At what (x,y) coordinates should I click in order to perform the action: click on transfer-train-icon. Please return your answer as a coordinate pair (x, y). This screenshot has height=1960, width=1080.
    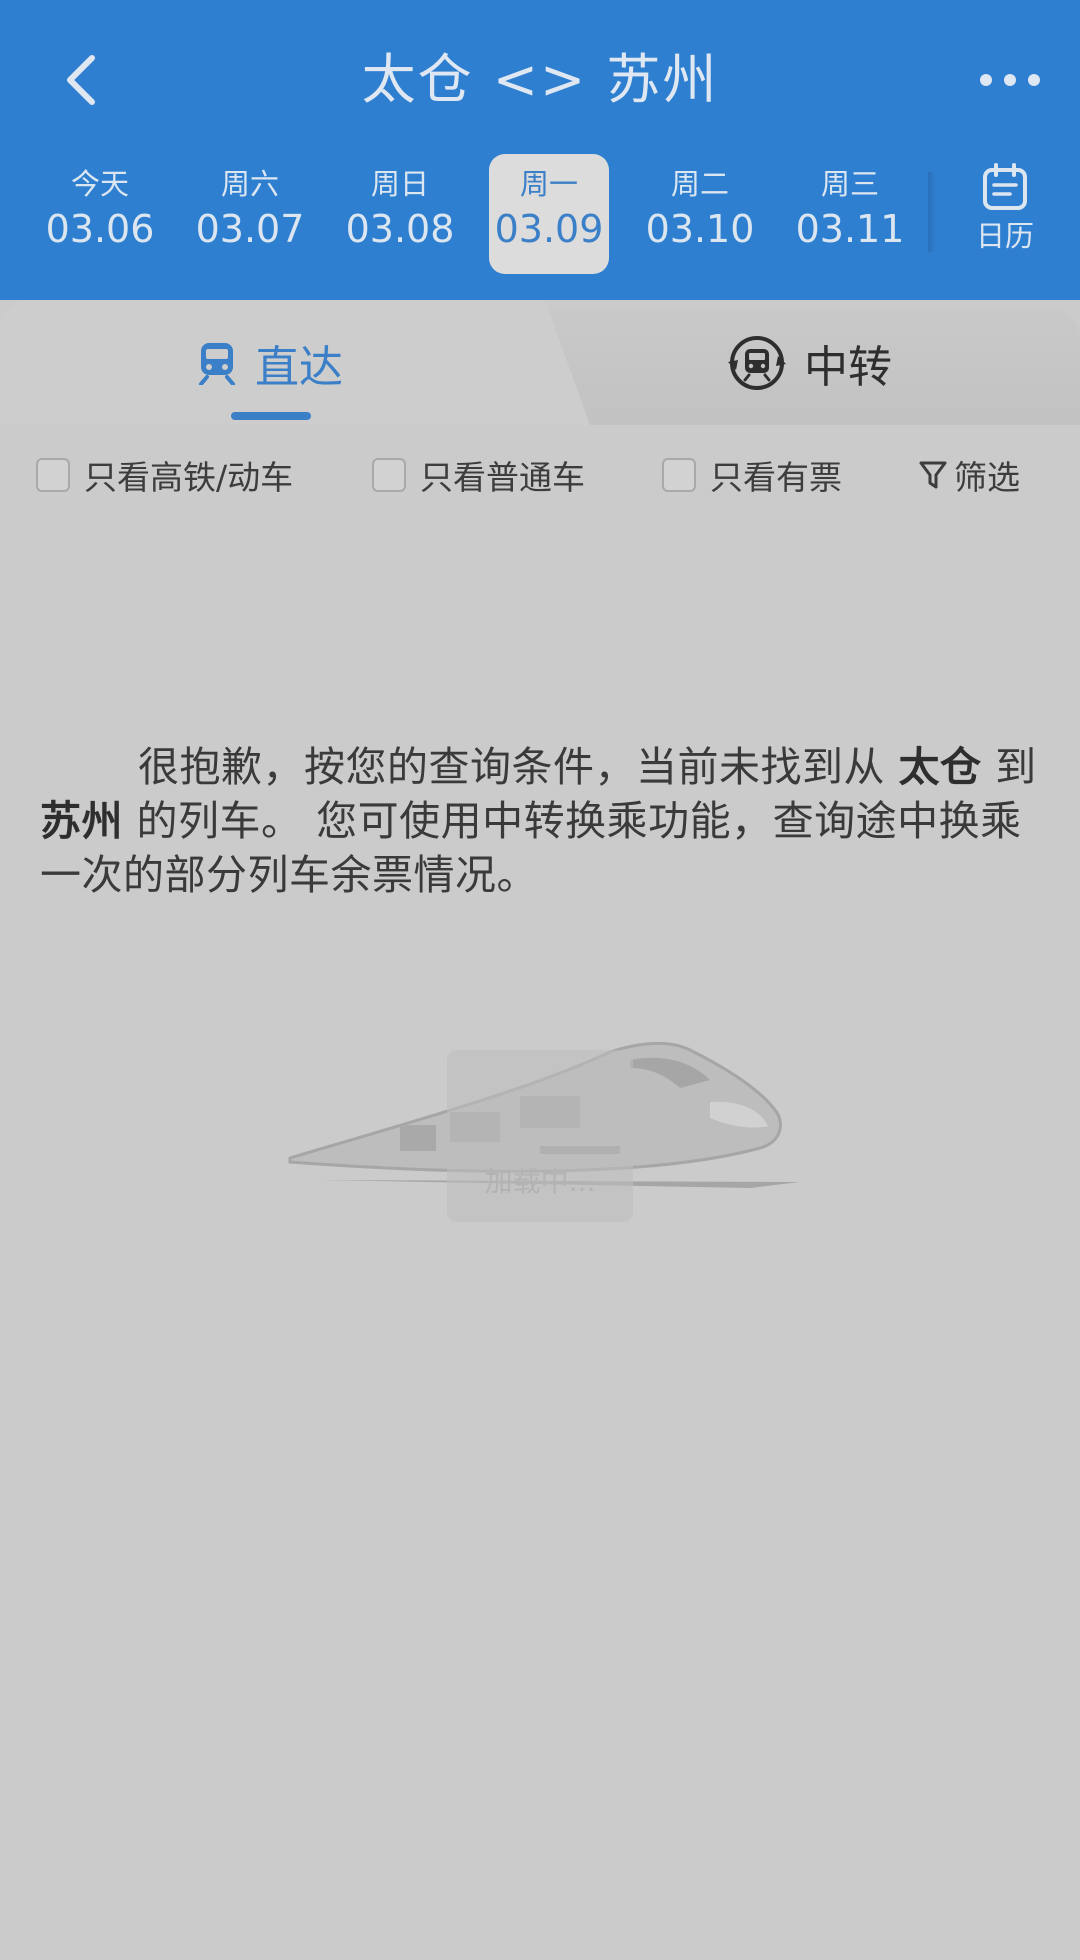
    Looking at the image, I should click on (757, 363).